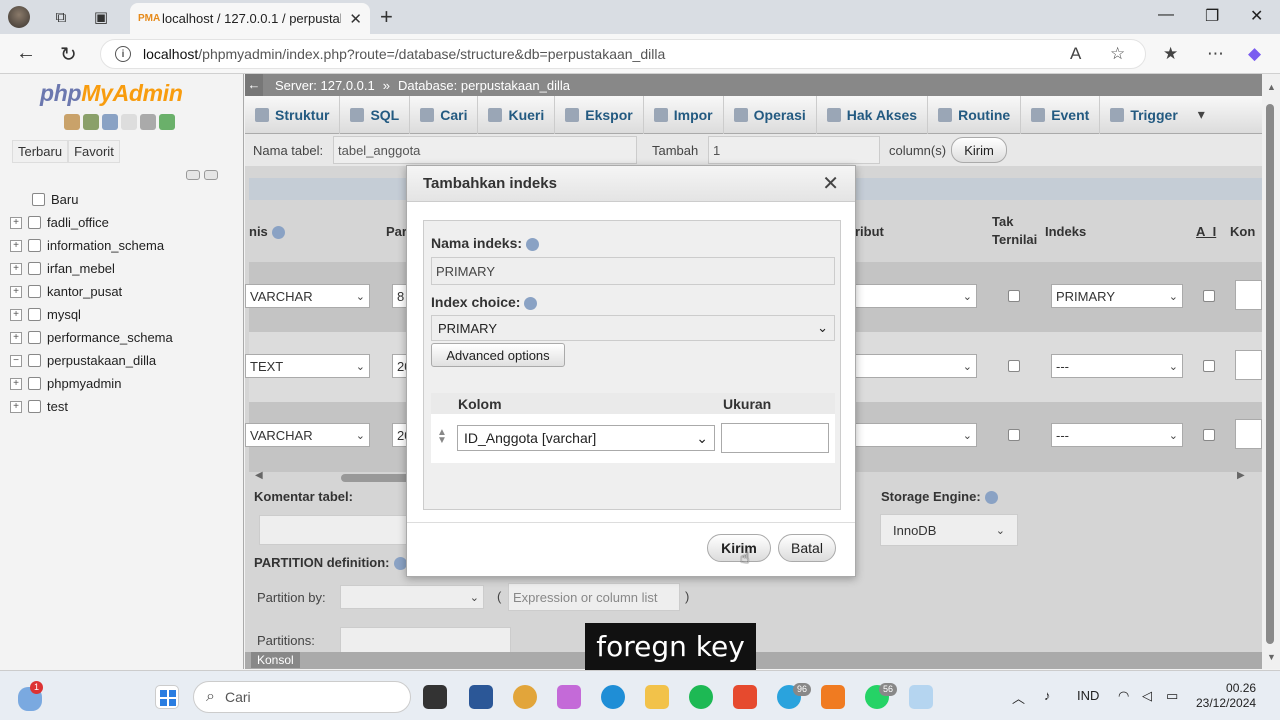  Describe the element at coordinates (1166, 15) in the screenshot. I see `minimize-icon: —` at that location.